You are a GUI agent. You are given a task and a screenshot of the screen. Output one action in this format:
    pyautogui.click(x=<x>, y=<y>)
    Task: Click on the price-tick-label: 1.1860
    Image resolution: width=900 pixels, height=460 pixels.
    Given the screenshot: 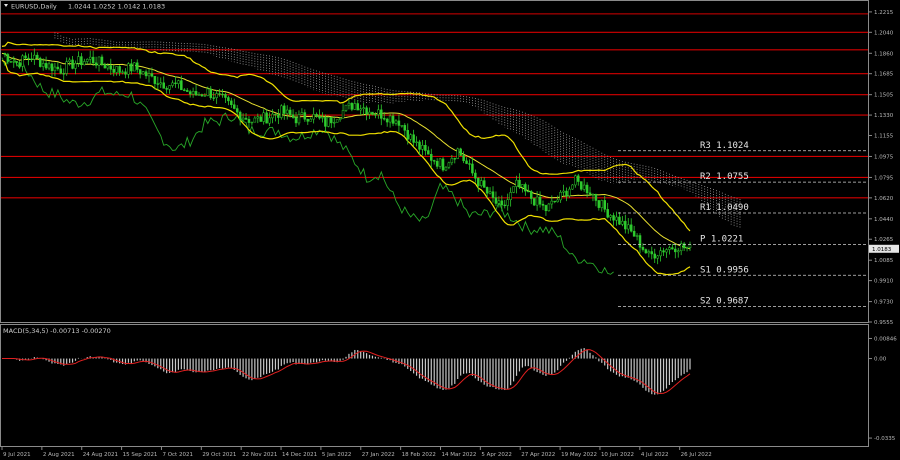 What is the action you would take?
    pyautogui.click(x=884, y=54)
    